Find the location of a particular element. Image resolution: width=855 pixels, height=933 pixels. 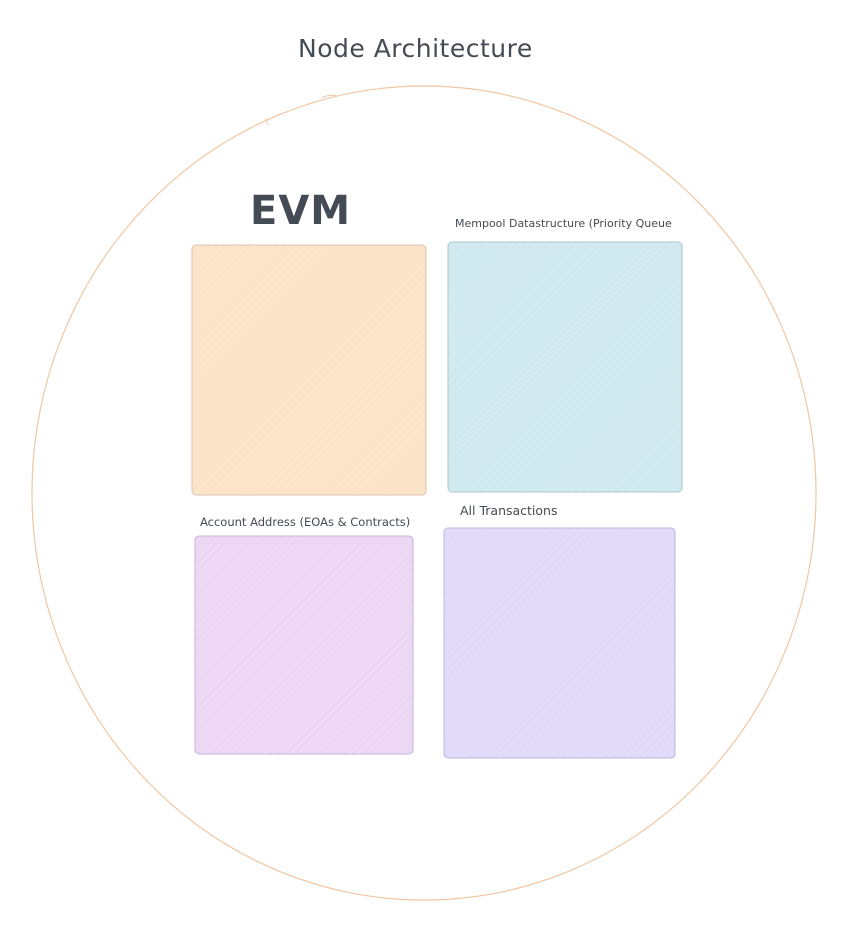

box-all-transactions is located at coordinates (559, 643).